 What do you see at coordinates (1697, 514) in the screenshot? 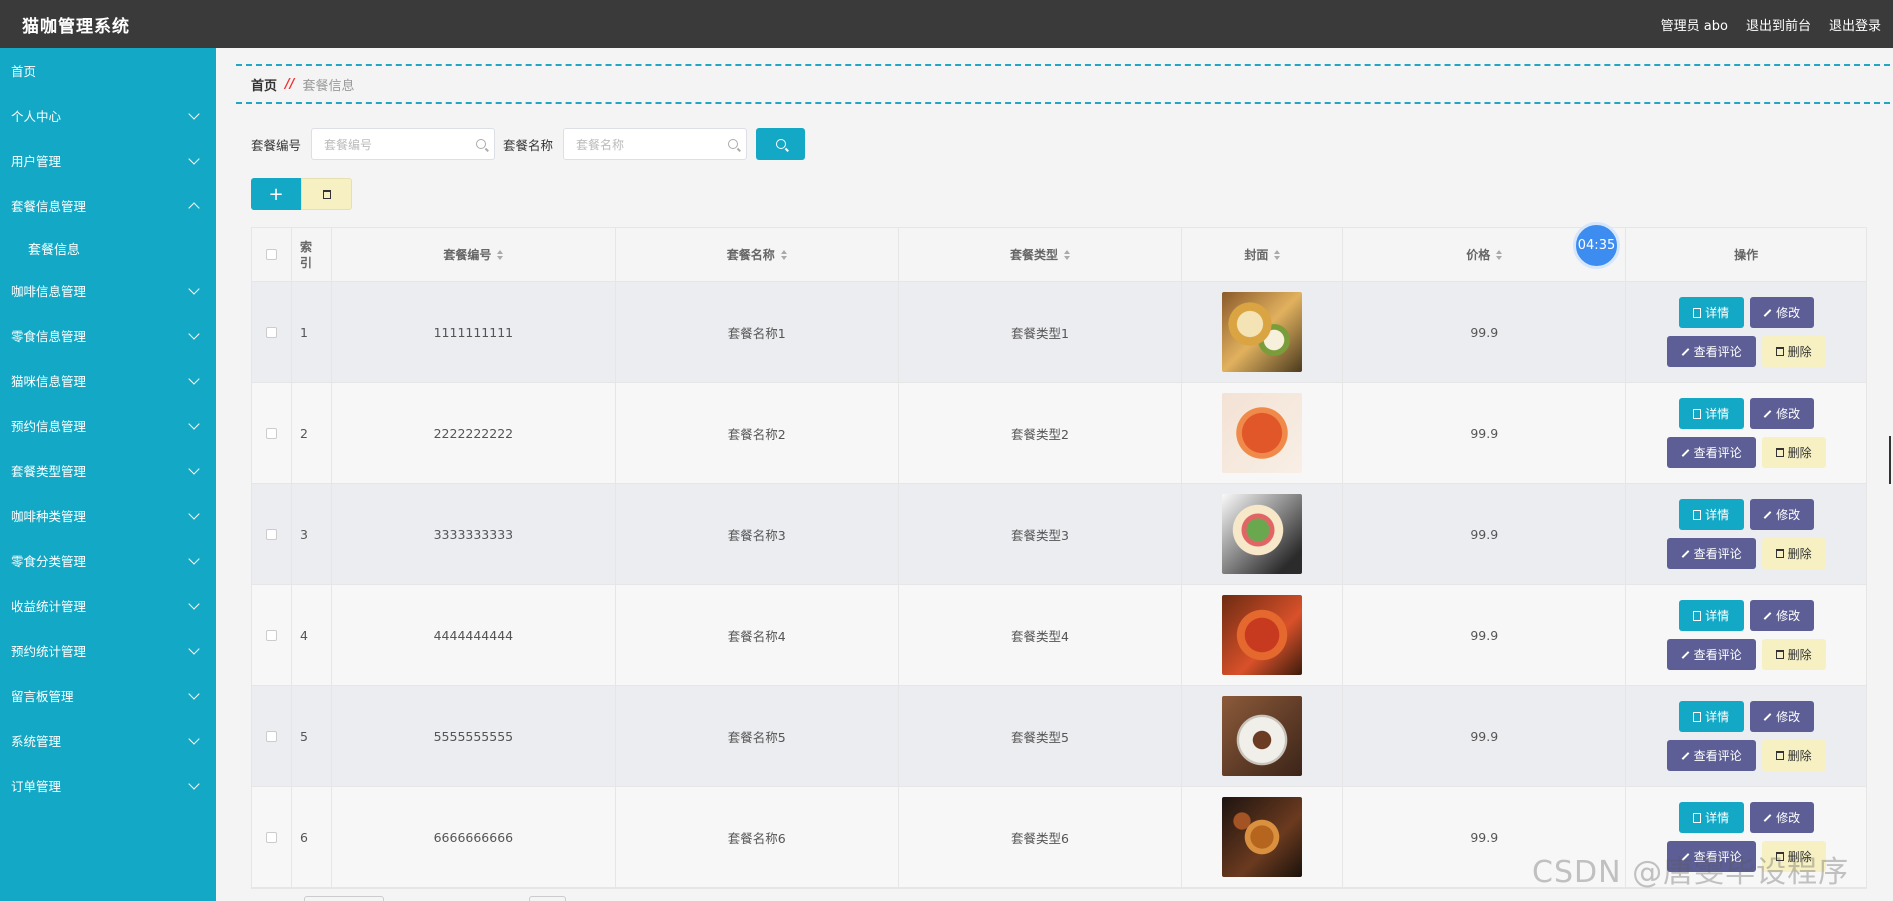
I see `document-icon` at bounding box center [1697, 514].